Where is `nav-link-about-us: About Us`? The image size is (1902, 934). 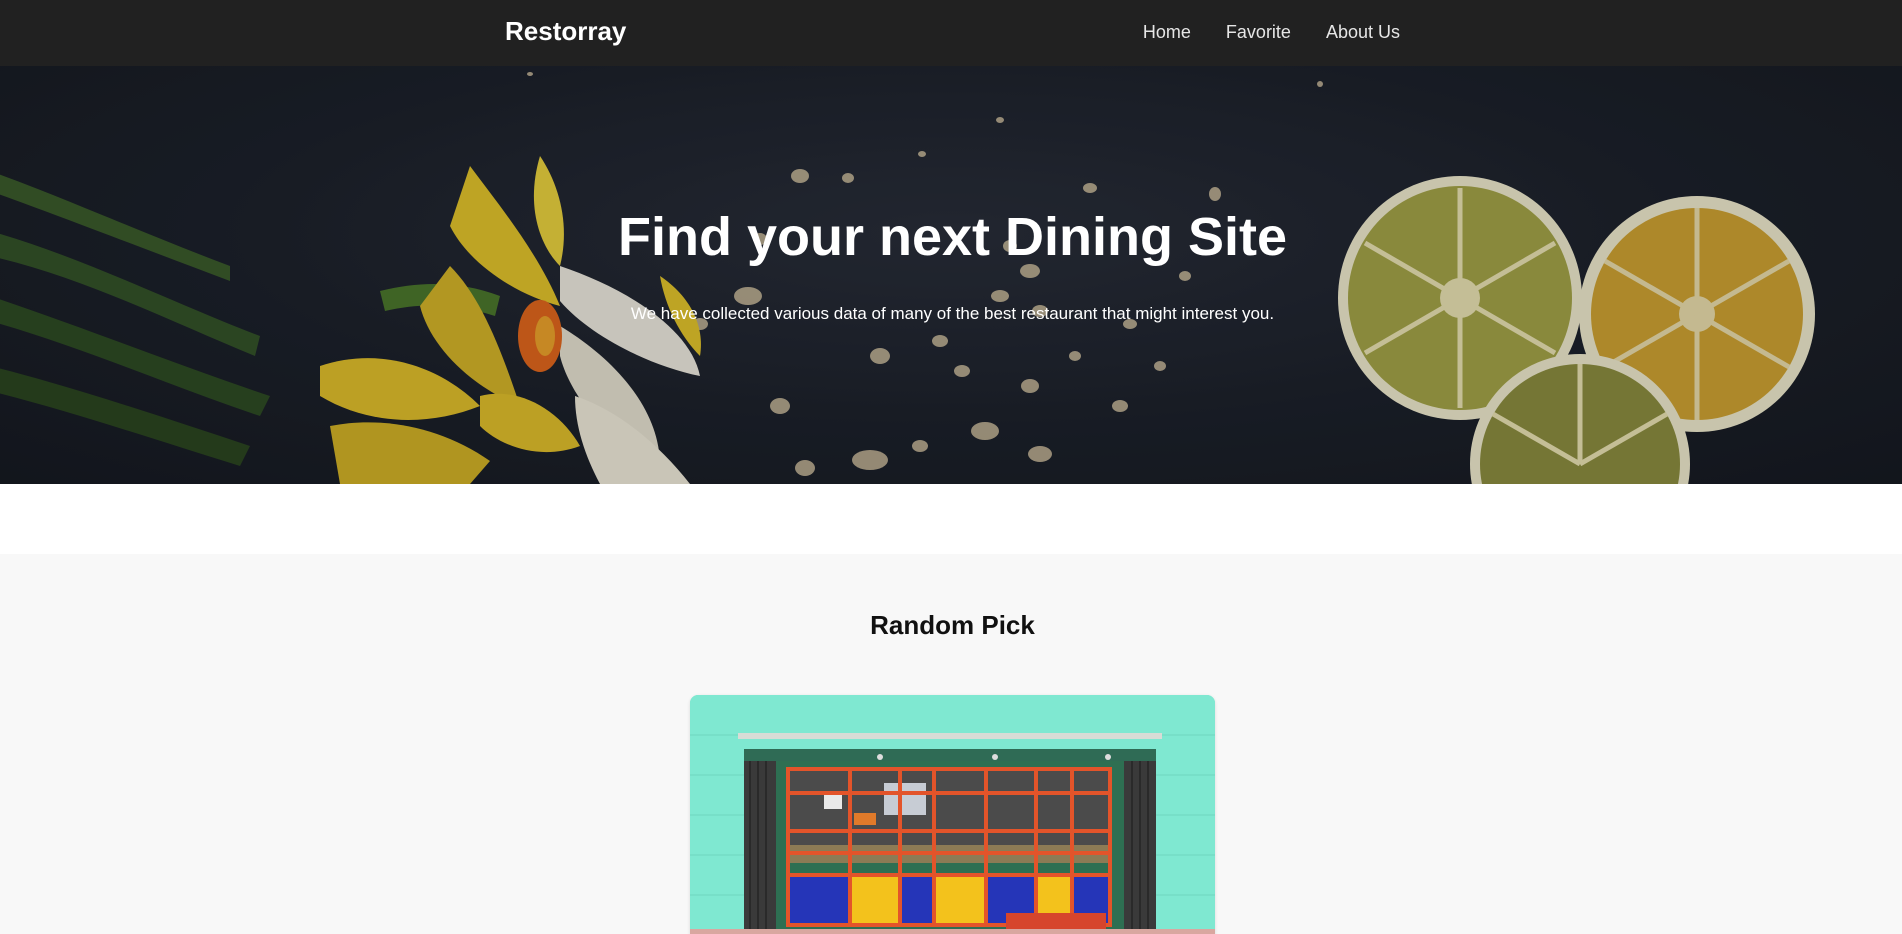
nav-link-about-us: About Us is located at coordinates (1363, 32).